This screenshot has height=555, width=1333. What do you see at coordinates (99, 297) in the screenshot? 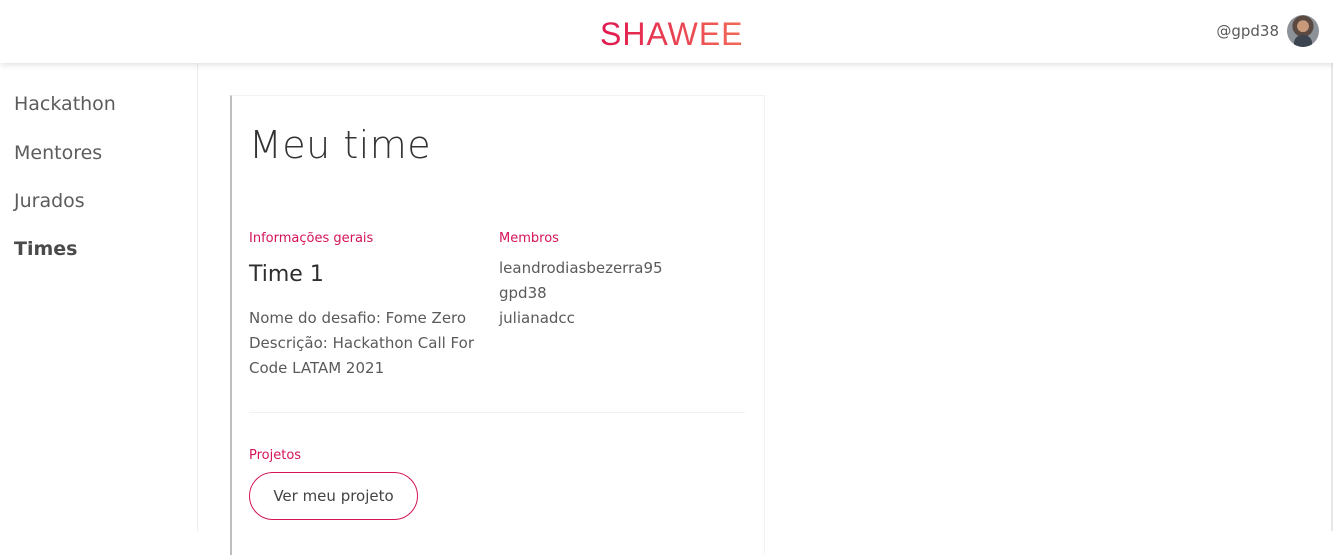
I see `sidebar: Hackathon Mentores Jurados Times` at bounding box center [99, 297].